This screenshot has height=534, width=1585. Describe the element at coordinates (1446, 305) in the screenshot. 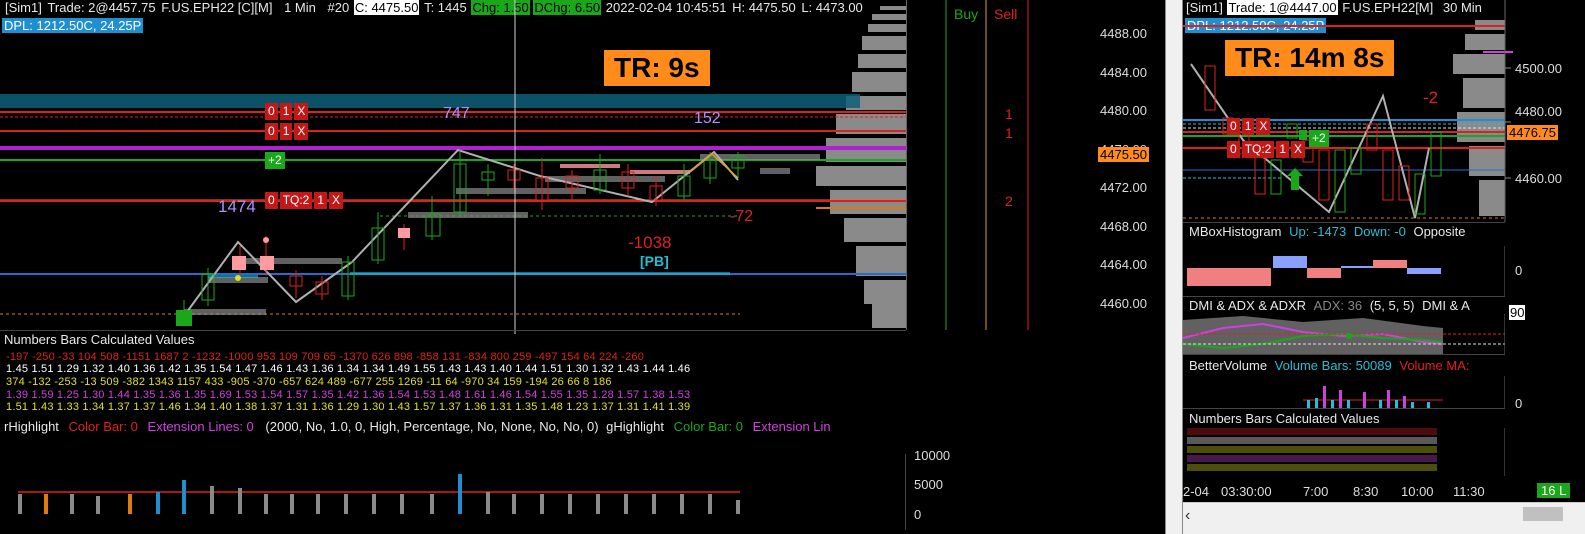

I see `dmi-more: DMI & A` at that location.